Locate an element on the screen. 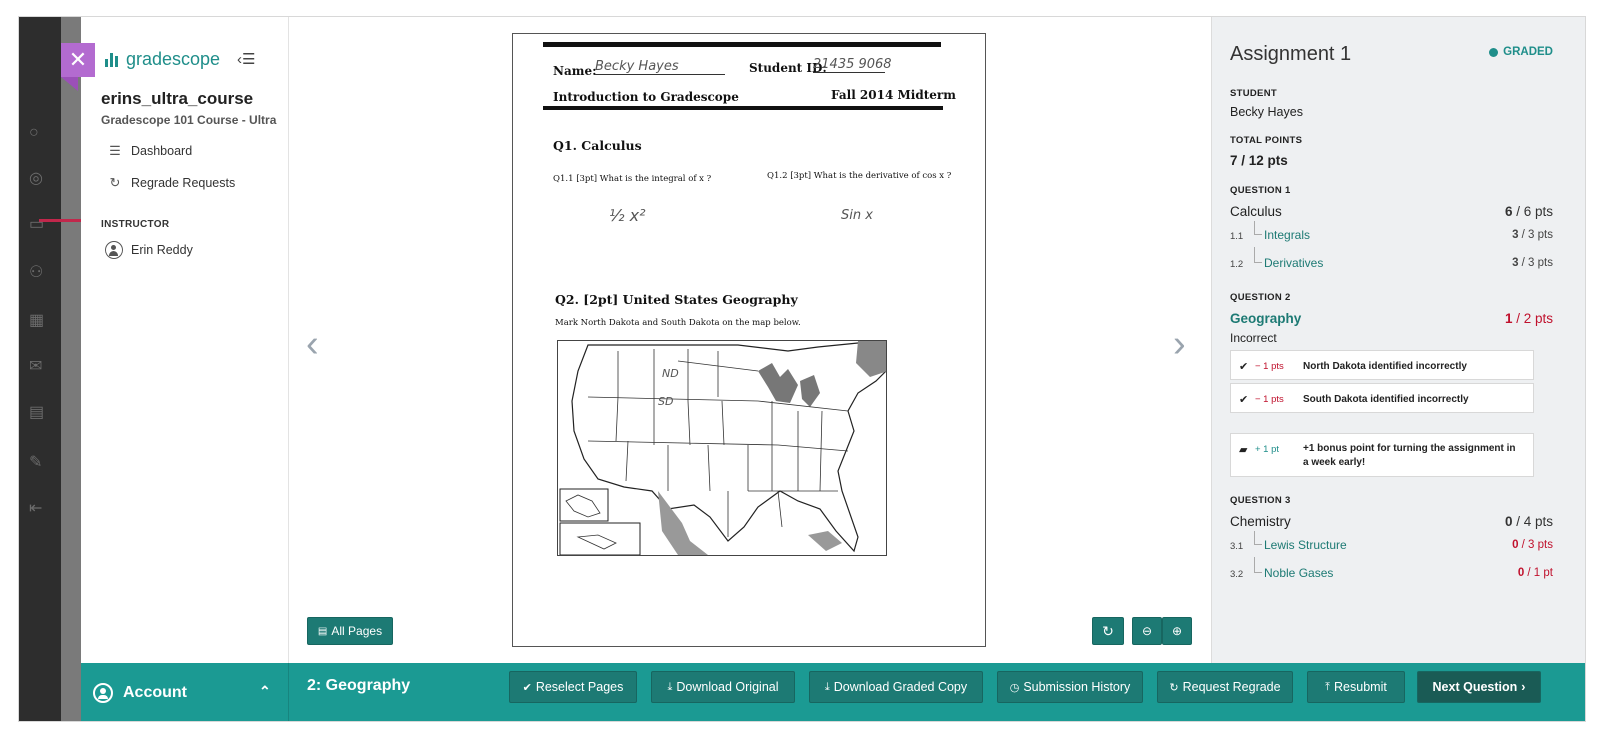 This screenshot has height=742, width=1600. subquestion-score: 0 / 1 pt is located at coordinates (1535, 573).